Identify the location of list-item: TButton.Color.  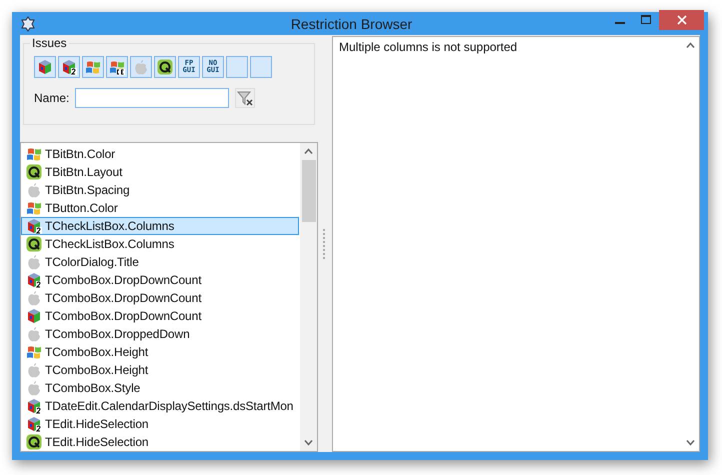
(160, 208).